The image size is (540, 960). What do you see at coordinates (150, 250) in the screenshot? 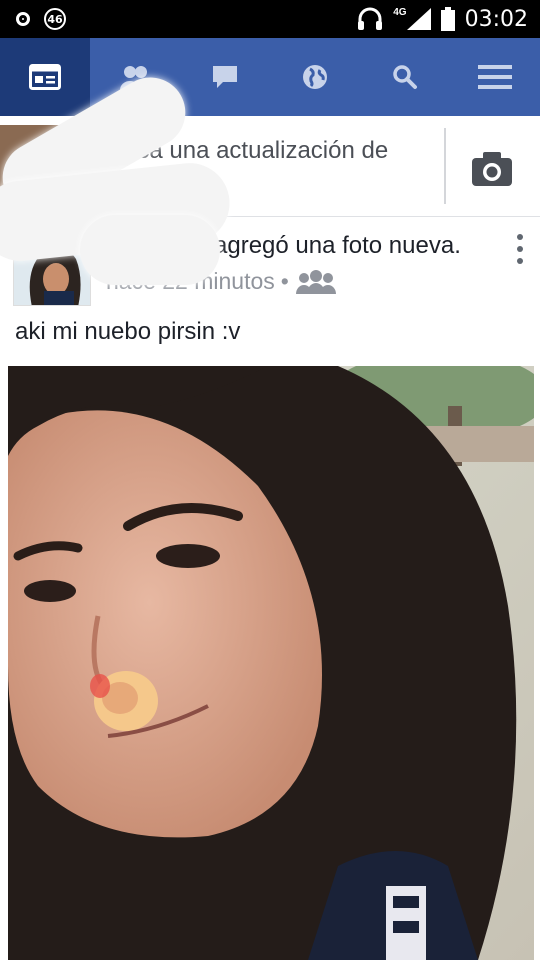
I see `redaction-scribble` at bounding box center [150, 250].